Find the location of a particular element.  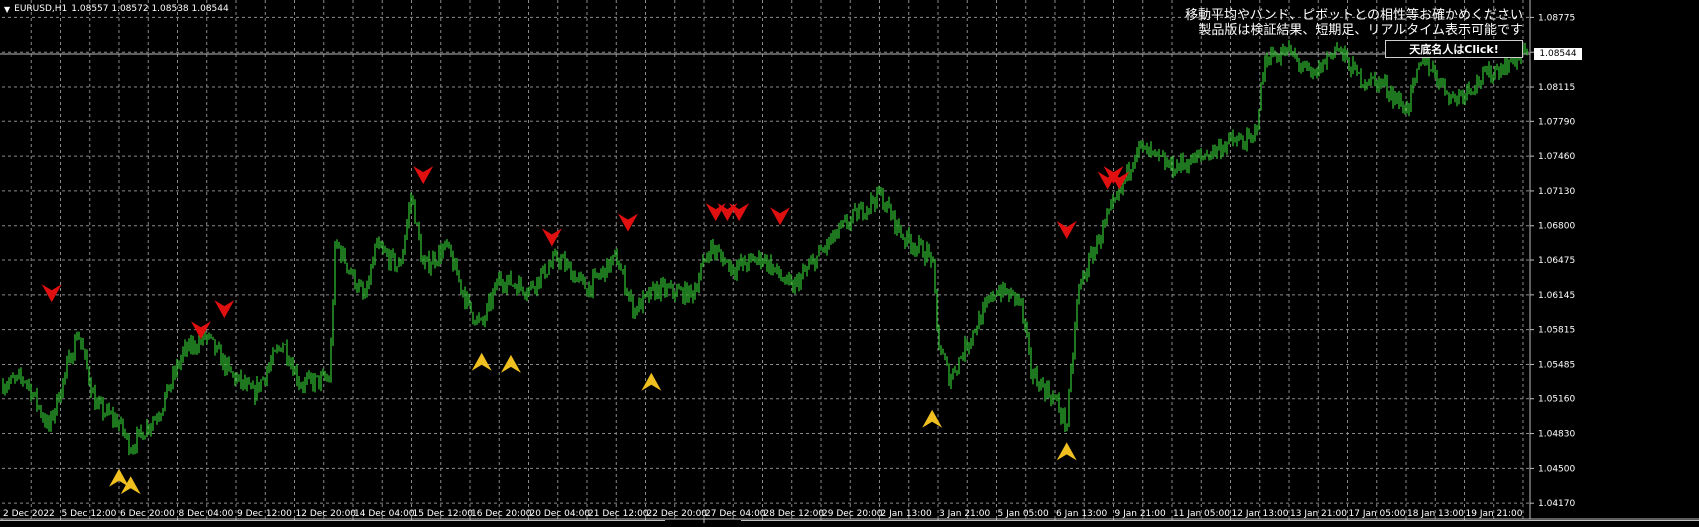

time-label: 9 Jan 21:00 is located at coordinates (1141, 514).